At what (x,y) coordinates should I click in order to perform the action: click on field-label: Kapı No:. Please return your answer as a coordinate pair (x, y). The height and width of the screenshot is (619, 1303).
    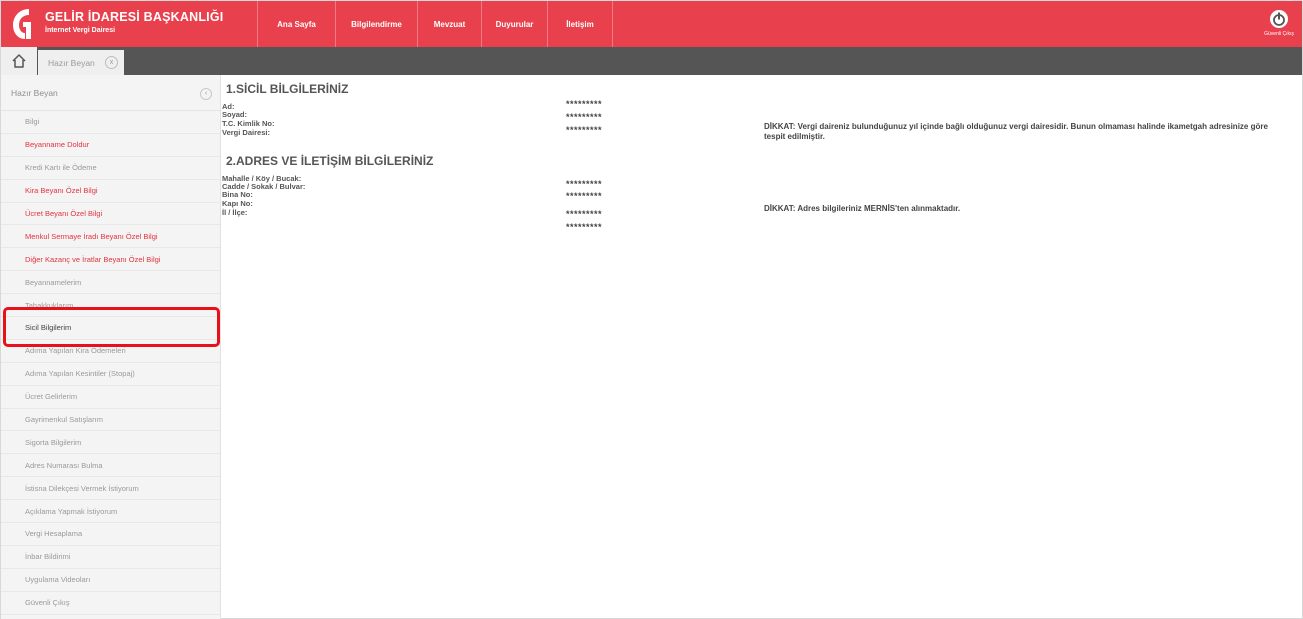
    Looking at the image, I should click on (237, 203).